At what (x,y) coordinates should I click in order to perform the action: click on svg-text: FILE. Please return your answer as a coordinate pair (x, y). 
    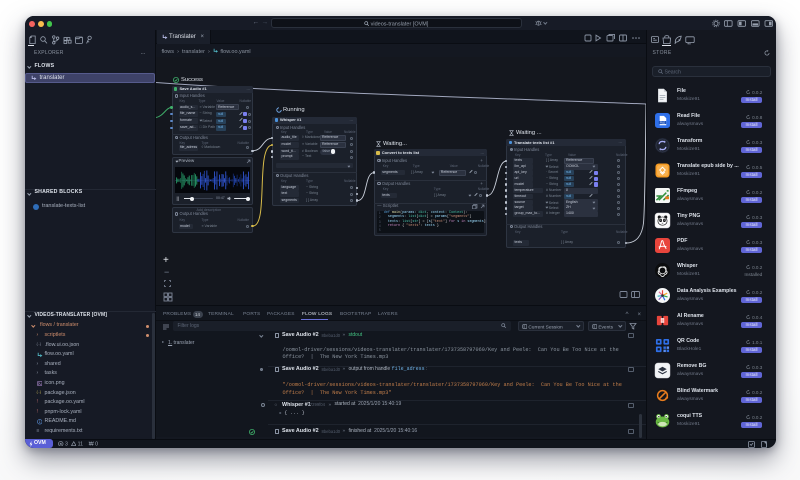
    Looking at the image, I should click on (662, 123).